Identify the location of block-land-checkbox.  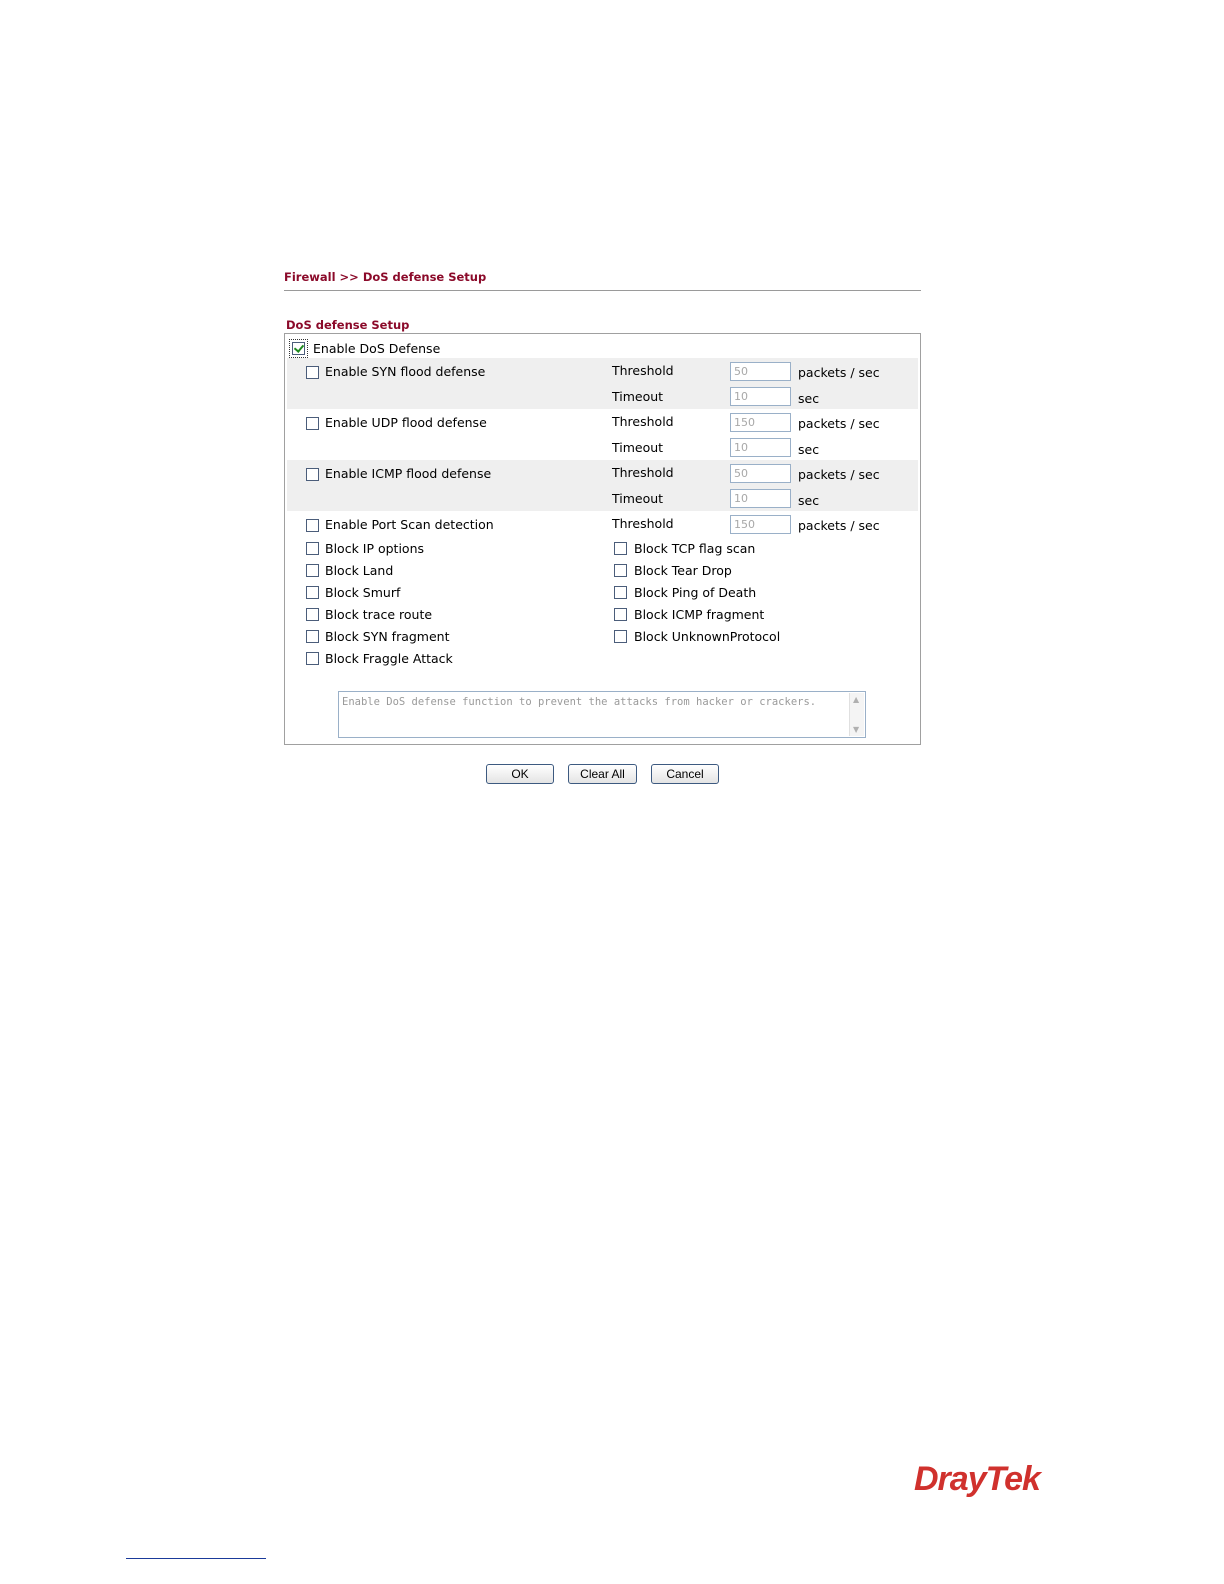
(312, 570).